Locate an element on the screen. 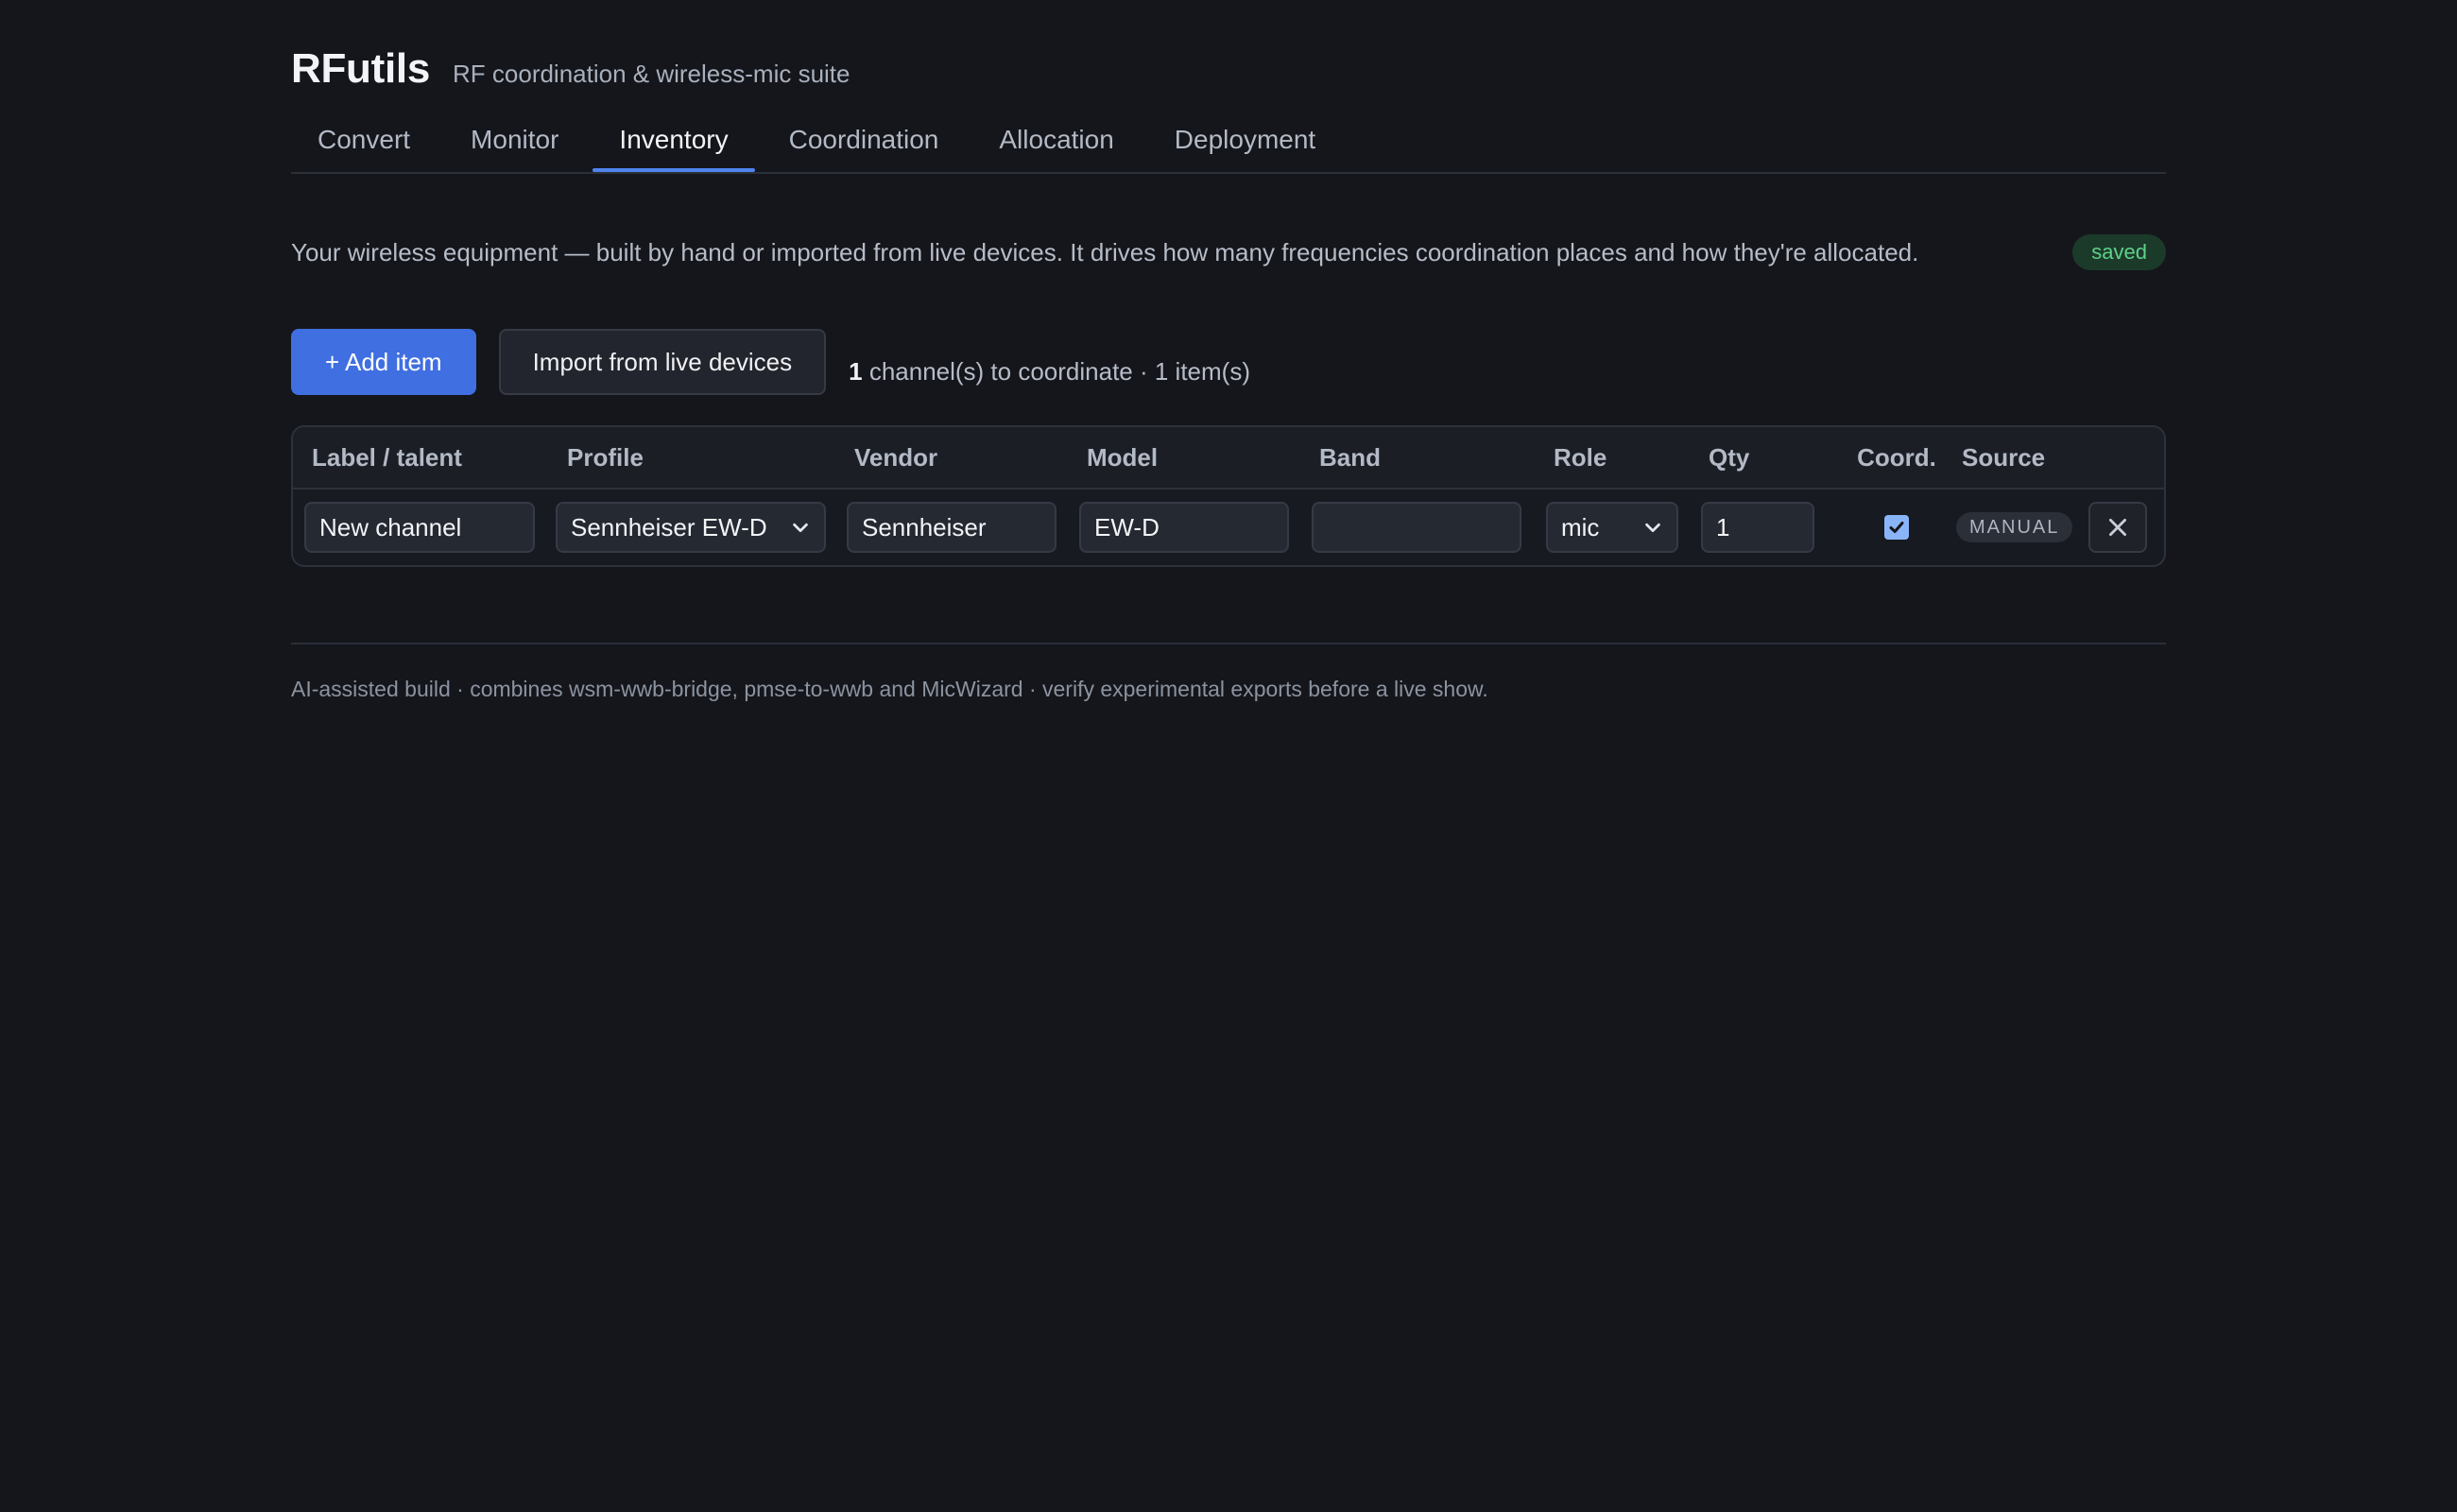  cell-profile: Sennheiser EW-D is located at coordinates (701, 527).